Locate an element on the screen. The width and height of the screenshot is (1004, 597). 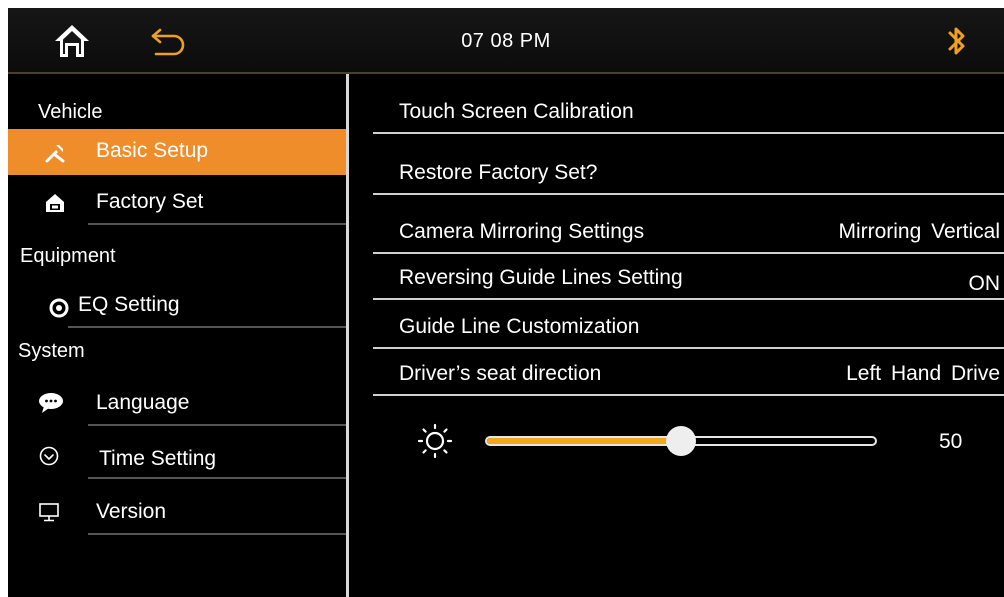
brightness-slider-fill is located at coordinates (584, 441).